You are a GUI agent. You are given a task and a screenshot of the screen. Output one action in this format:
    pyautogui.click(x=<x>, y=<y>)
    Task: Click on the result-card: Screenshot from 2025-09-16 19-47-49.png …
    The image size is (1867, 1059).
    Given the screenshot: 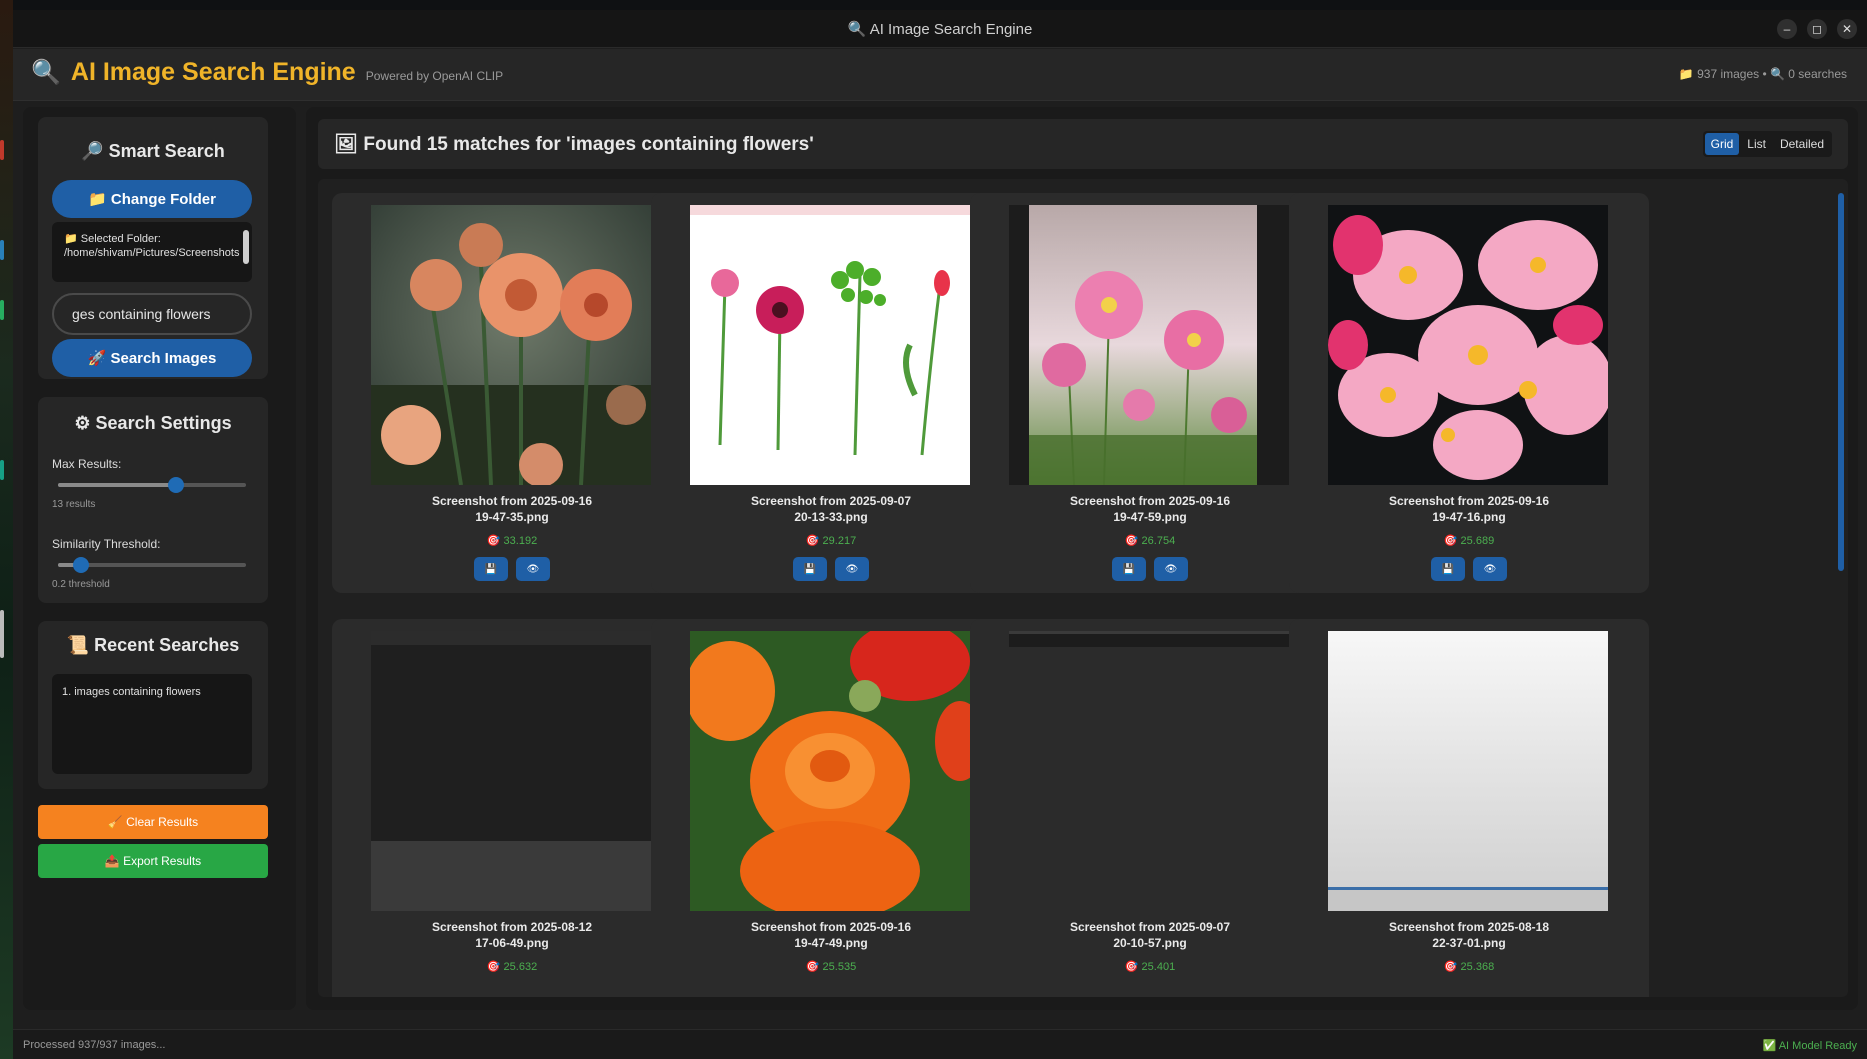 What is the action you would take?
    pyautogui.click(x=831, y=808)
    